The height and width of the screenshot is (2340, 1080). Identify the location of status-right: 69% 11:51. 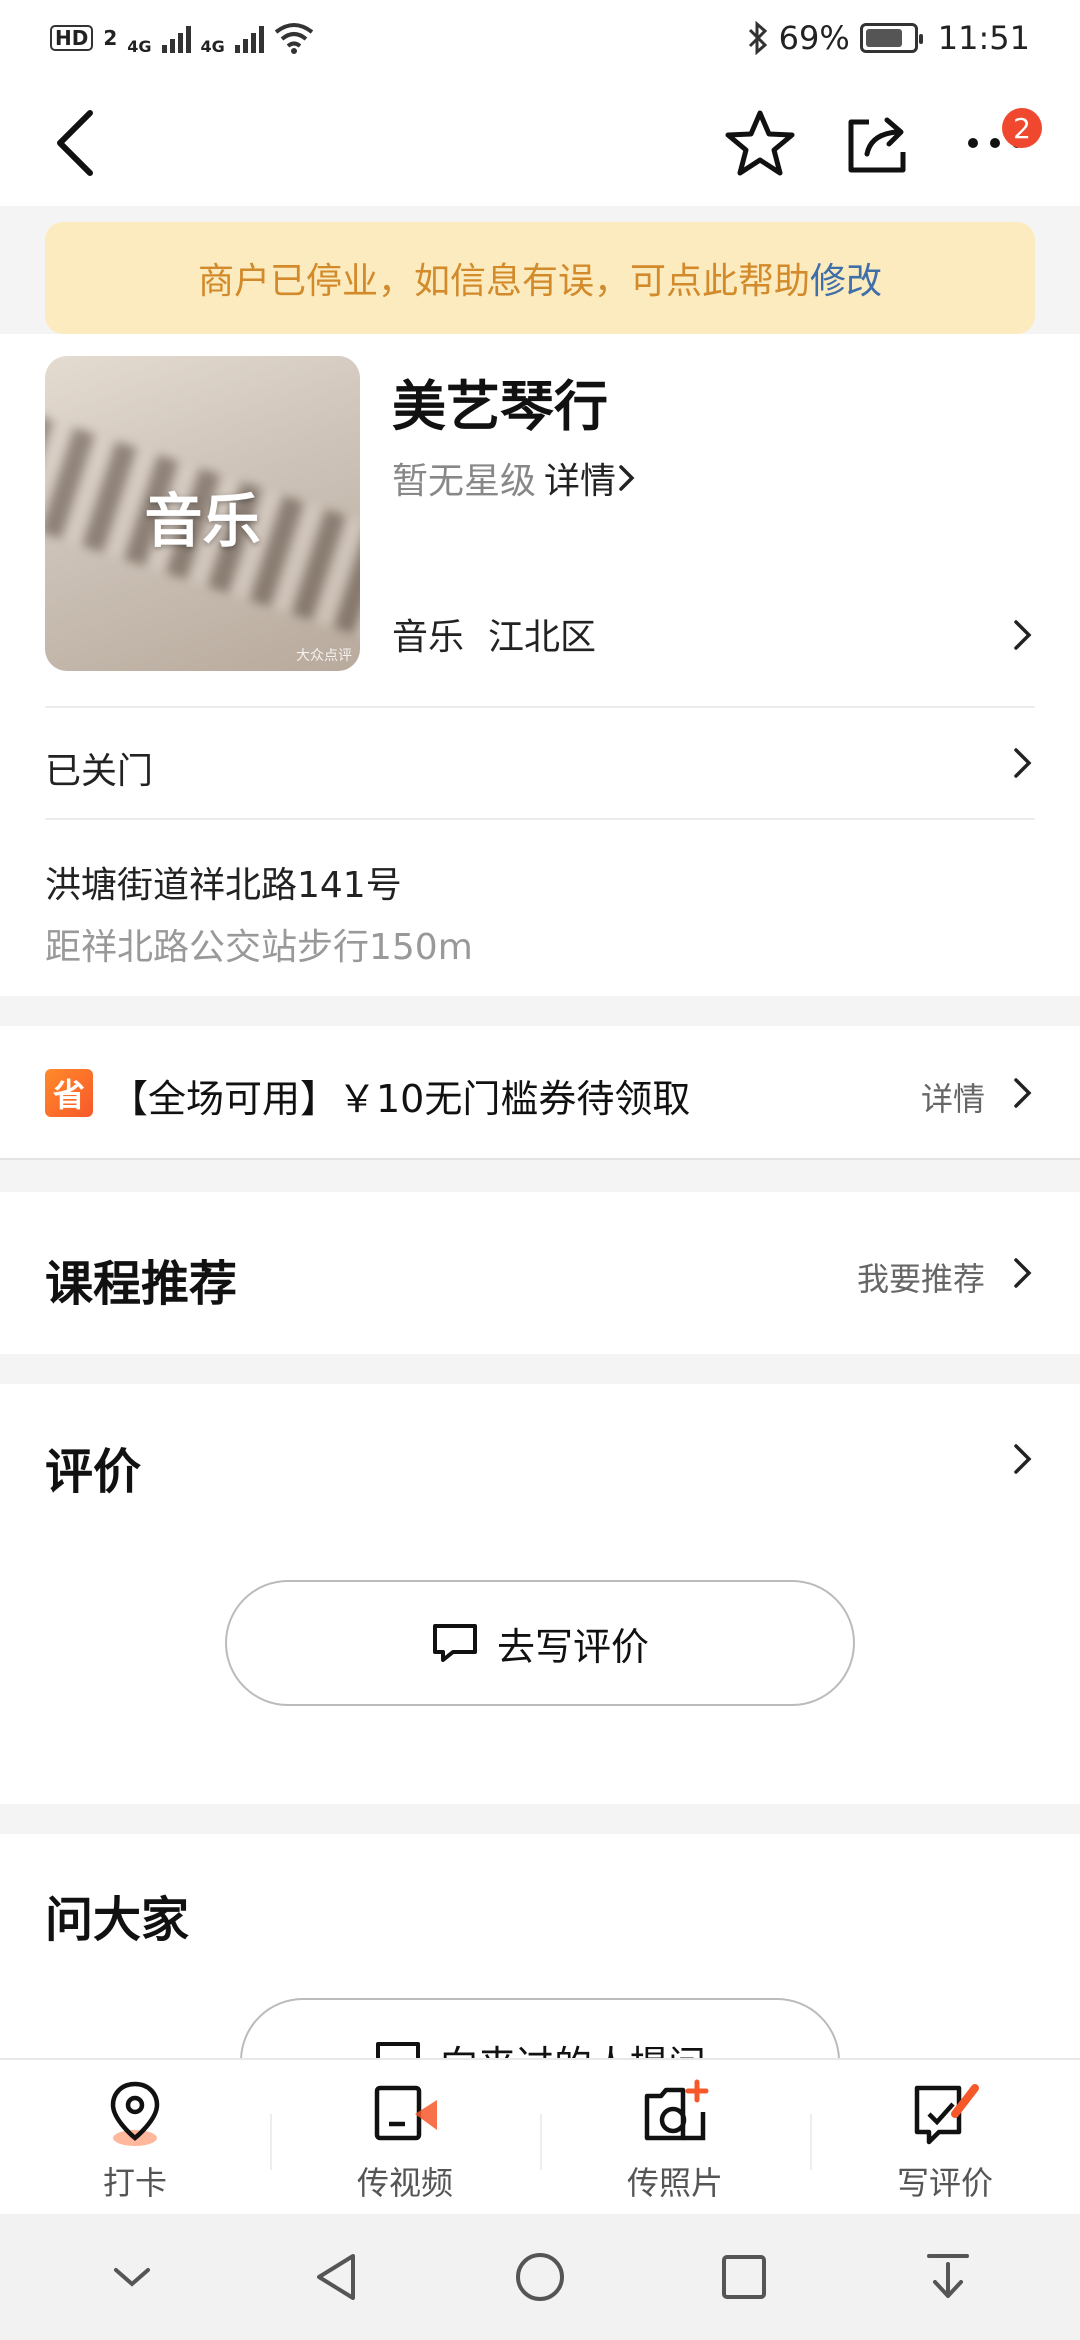
(888, 38).